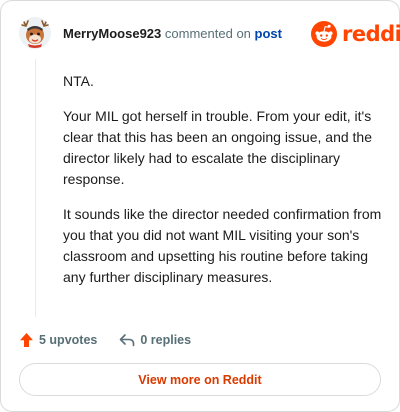 This screenshot has height=412, width=400. I want to click on moose-avatar-icon, so click(35, 33).